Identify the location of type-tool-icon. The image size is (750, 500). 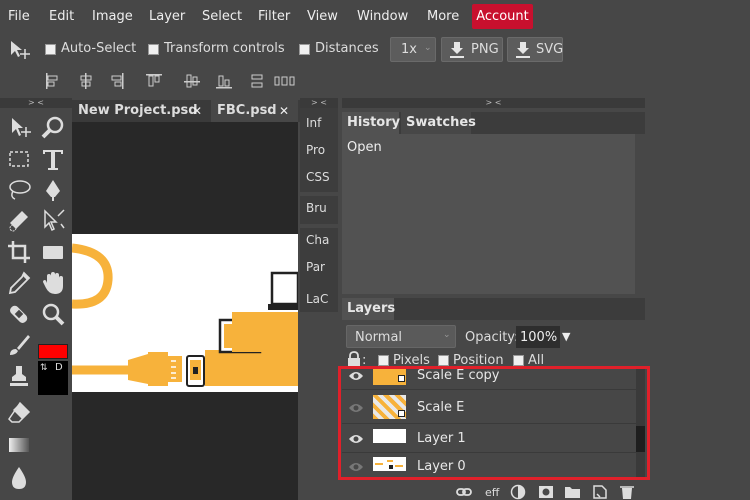
(53, 159).